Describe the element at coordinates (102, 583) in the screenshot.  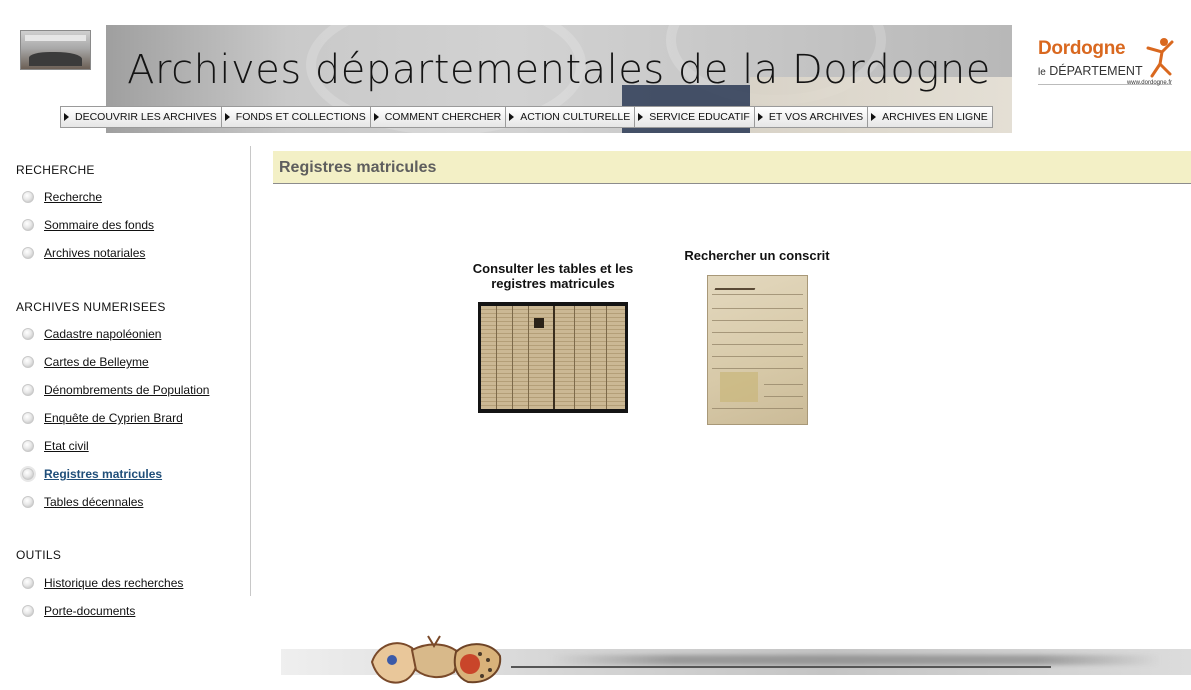
I see `sidebar-item-historique-des-recherches: Historique des recherches` at that location.